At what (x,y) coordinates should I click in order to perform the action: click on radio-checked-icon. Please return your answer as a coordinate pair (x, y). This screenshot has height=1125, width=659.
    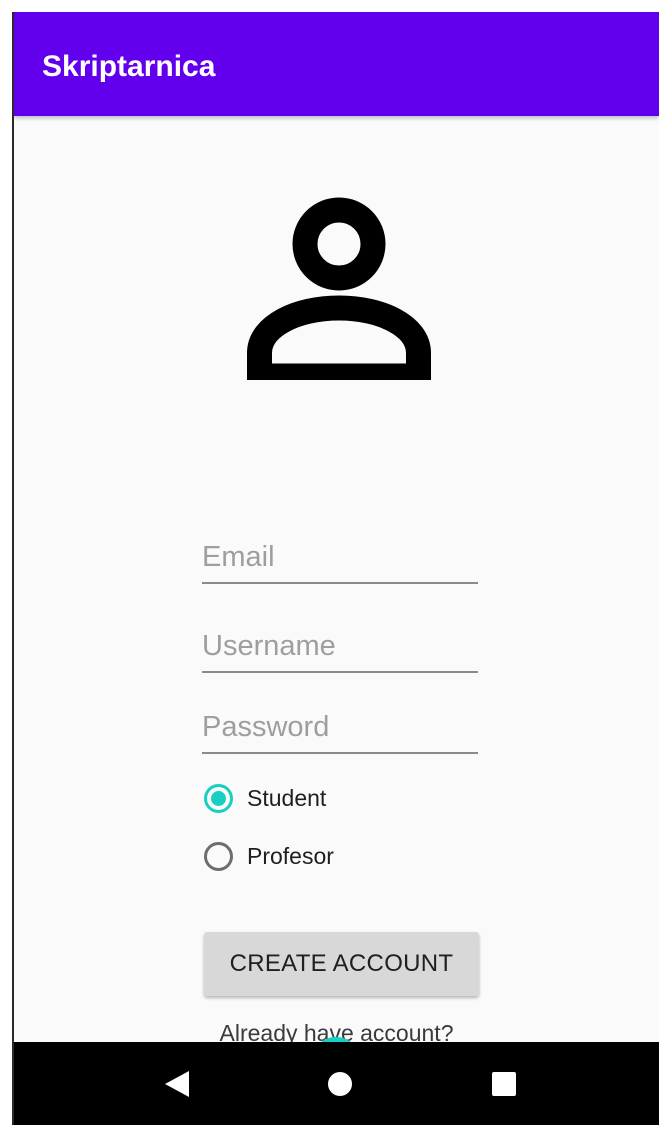
    Looking at the image, I should click on (218, 798).